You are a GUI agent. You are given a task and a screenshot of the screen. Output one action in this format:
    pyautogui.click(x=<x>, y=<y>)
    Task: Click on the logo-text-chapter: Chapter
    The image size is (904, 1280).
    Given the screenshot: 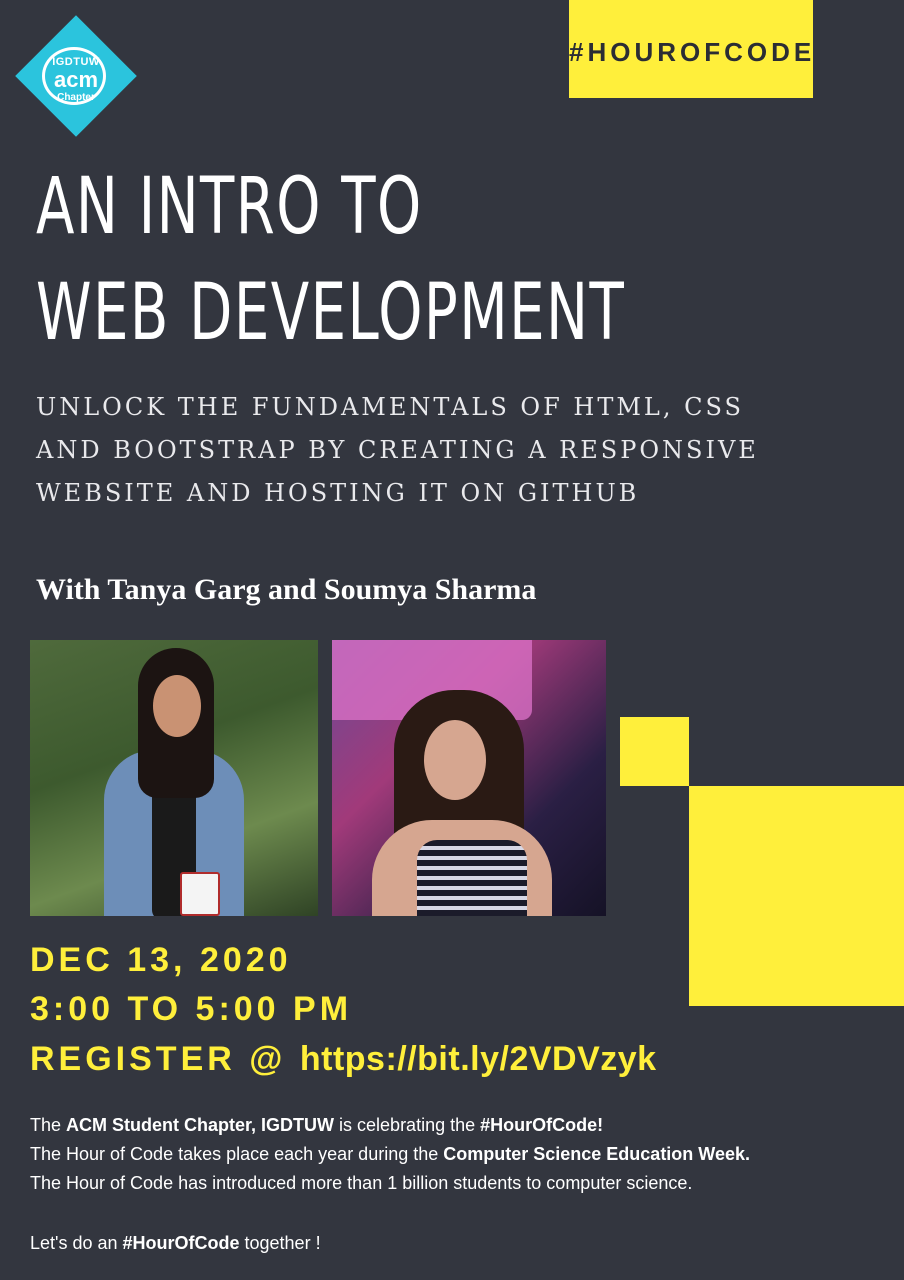 What is the action you would take?
    pyautogui.click(x=76, y=97)
    